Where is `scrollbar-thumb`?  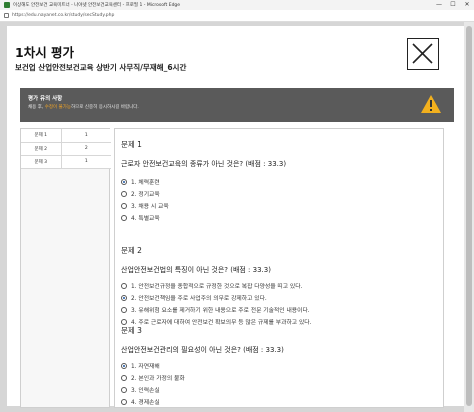
scrollbar-thumb is located at coordinates (469, 216).